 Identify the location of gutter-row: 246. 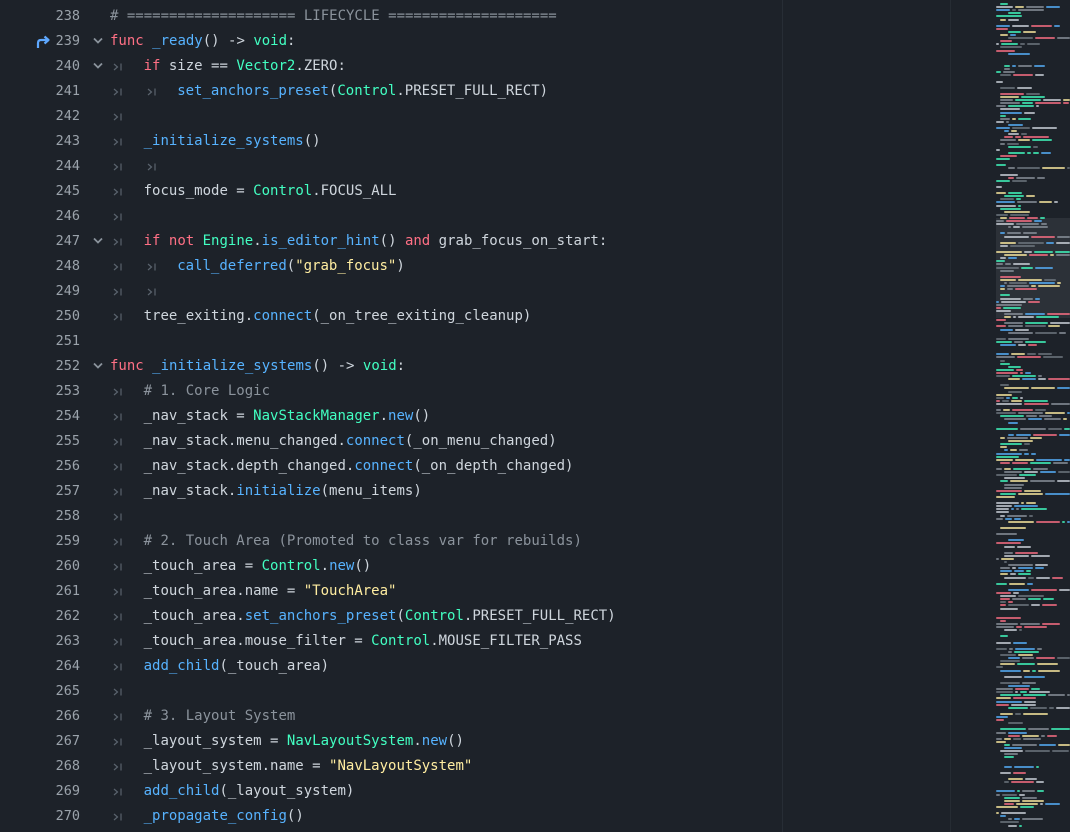
(55, 216).